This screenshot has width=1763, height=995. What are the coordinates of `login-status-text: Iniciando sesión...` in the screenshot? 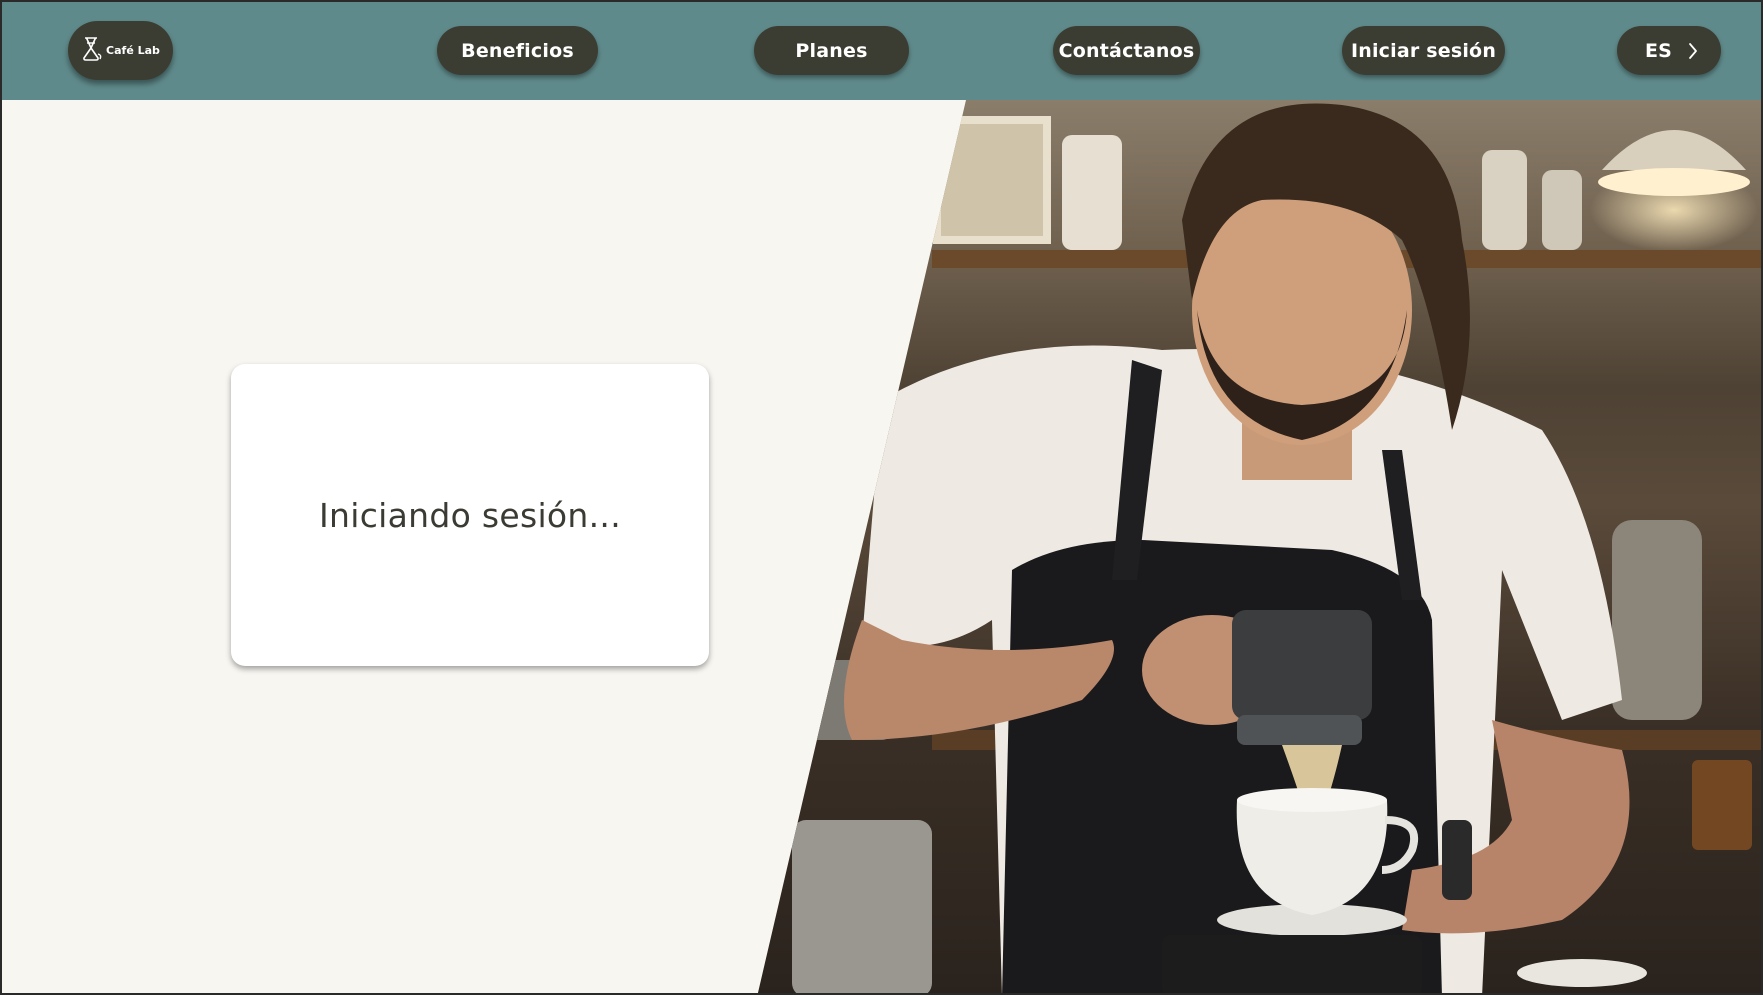 It's located at (470, 515).